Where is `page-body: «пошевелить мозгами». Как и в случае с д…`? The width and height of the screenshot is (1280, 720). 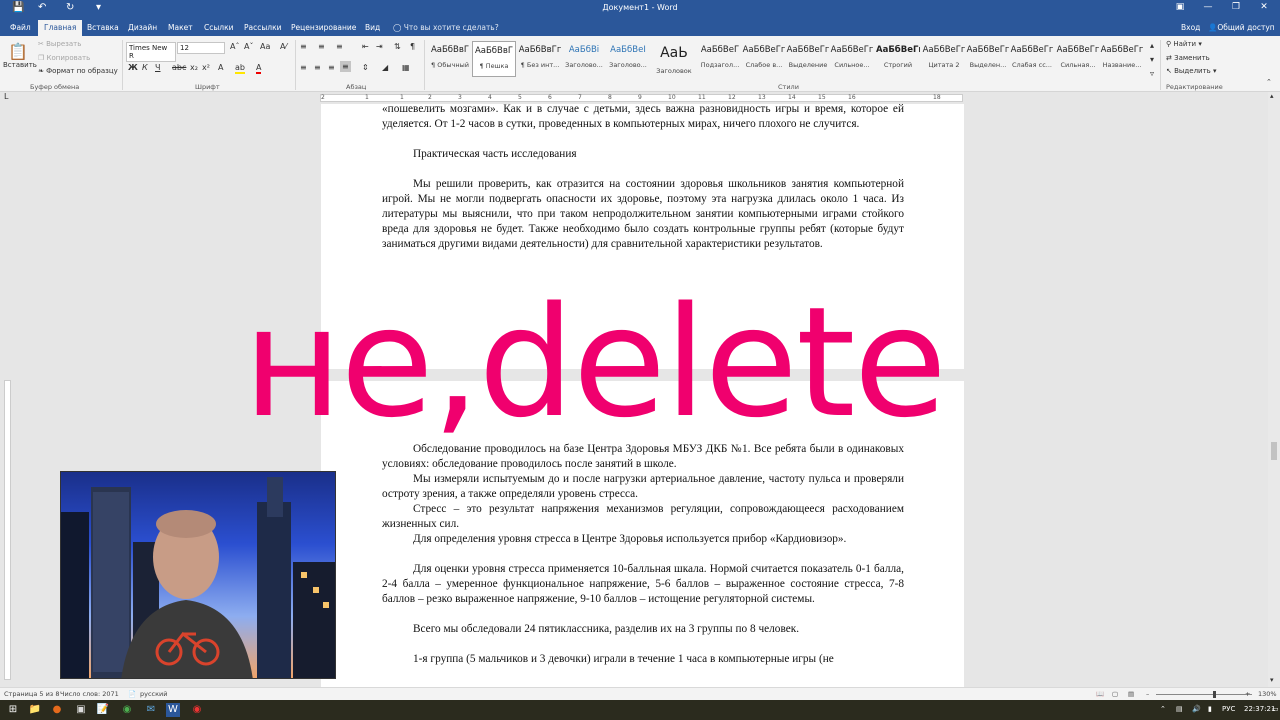
page-body: «пошевелить мозгами». Как и в случае с д… is located at coordinates (643, 178).